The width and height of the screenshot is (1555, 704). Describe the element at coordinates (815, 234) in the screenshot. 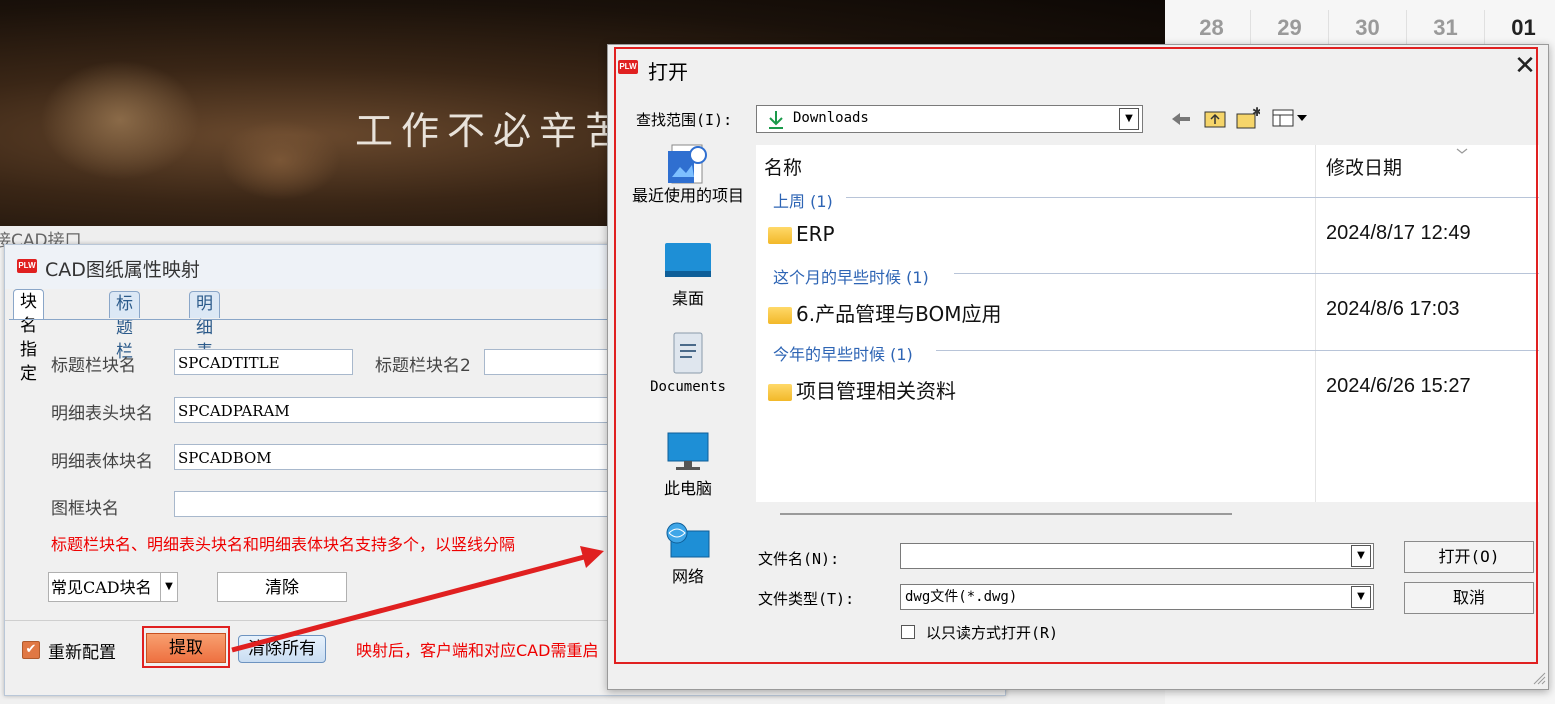

I see `file-name: ERP` at that location.